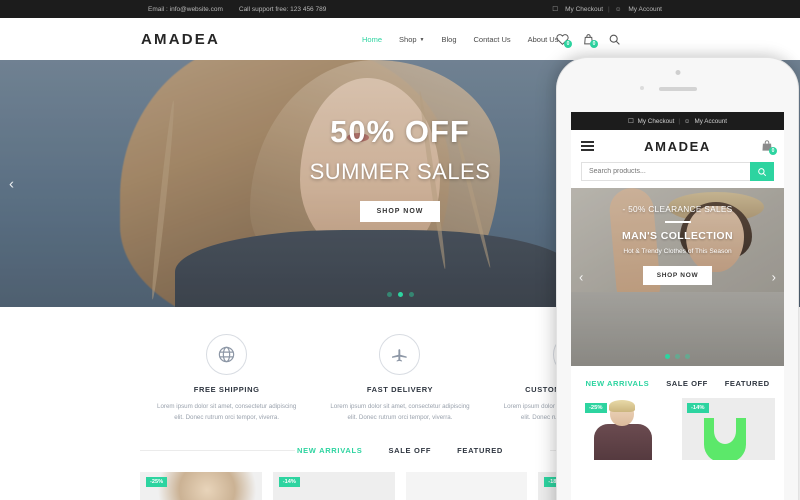  I want to click on tab-new-arrivals: NEW ARRIVALS, so click(329, 450).